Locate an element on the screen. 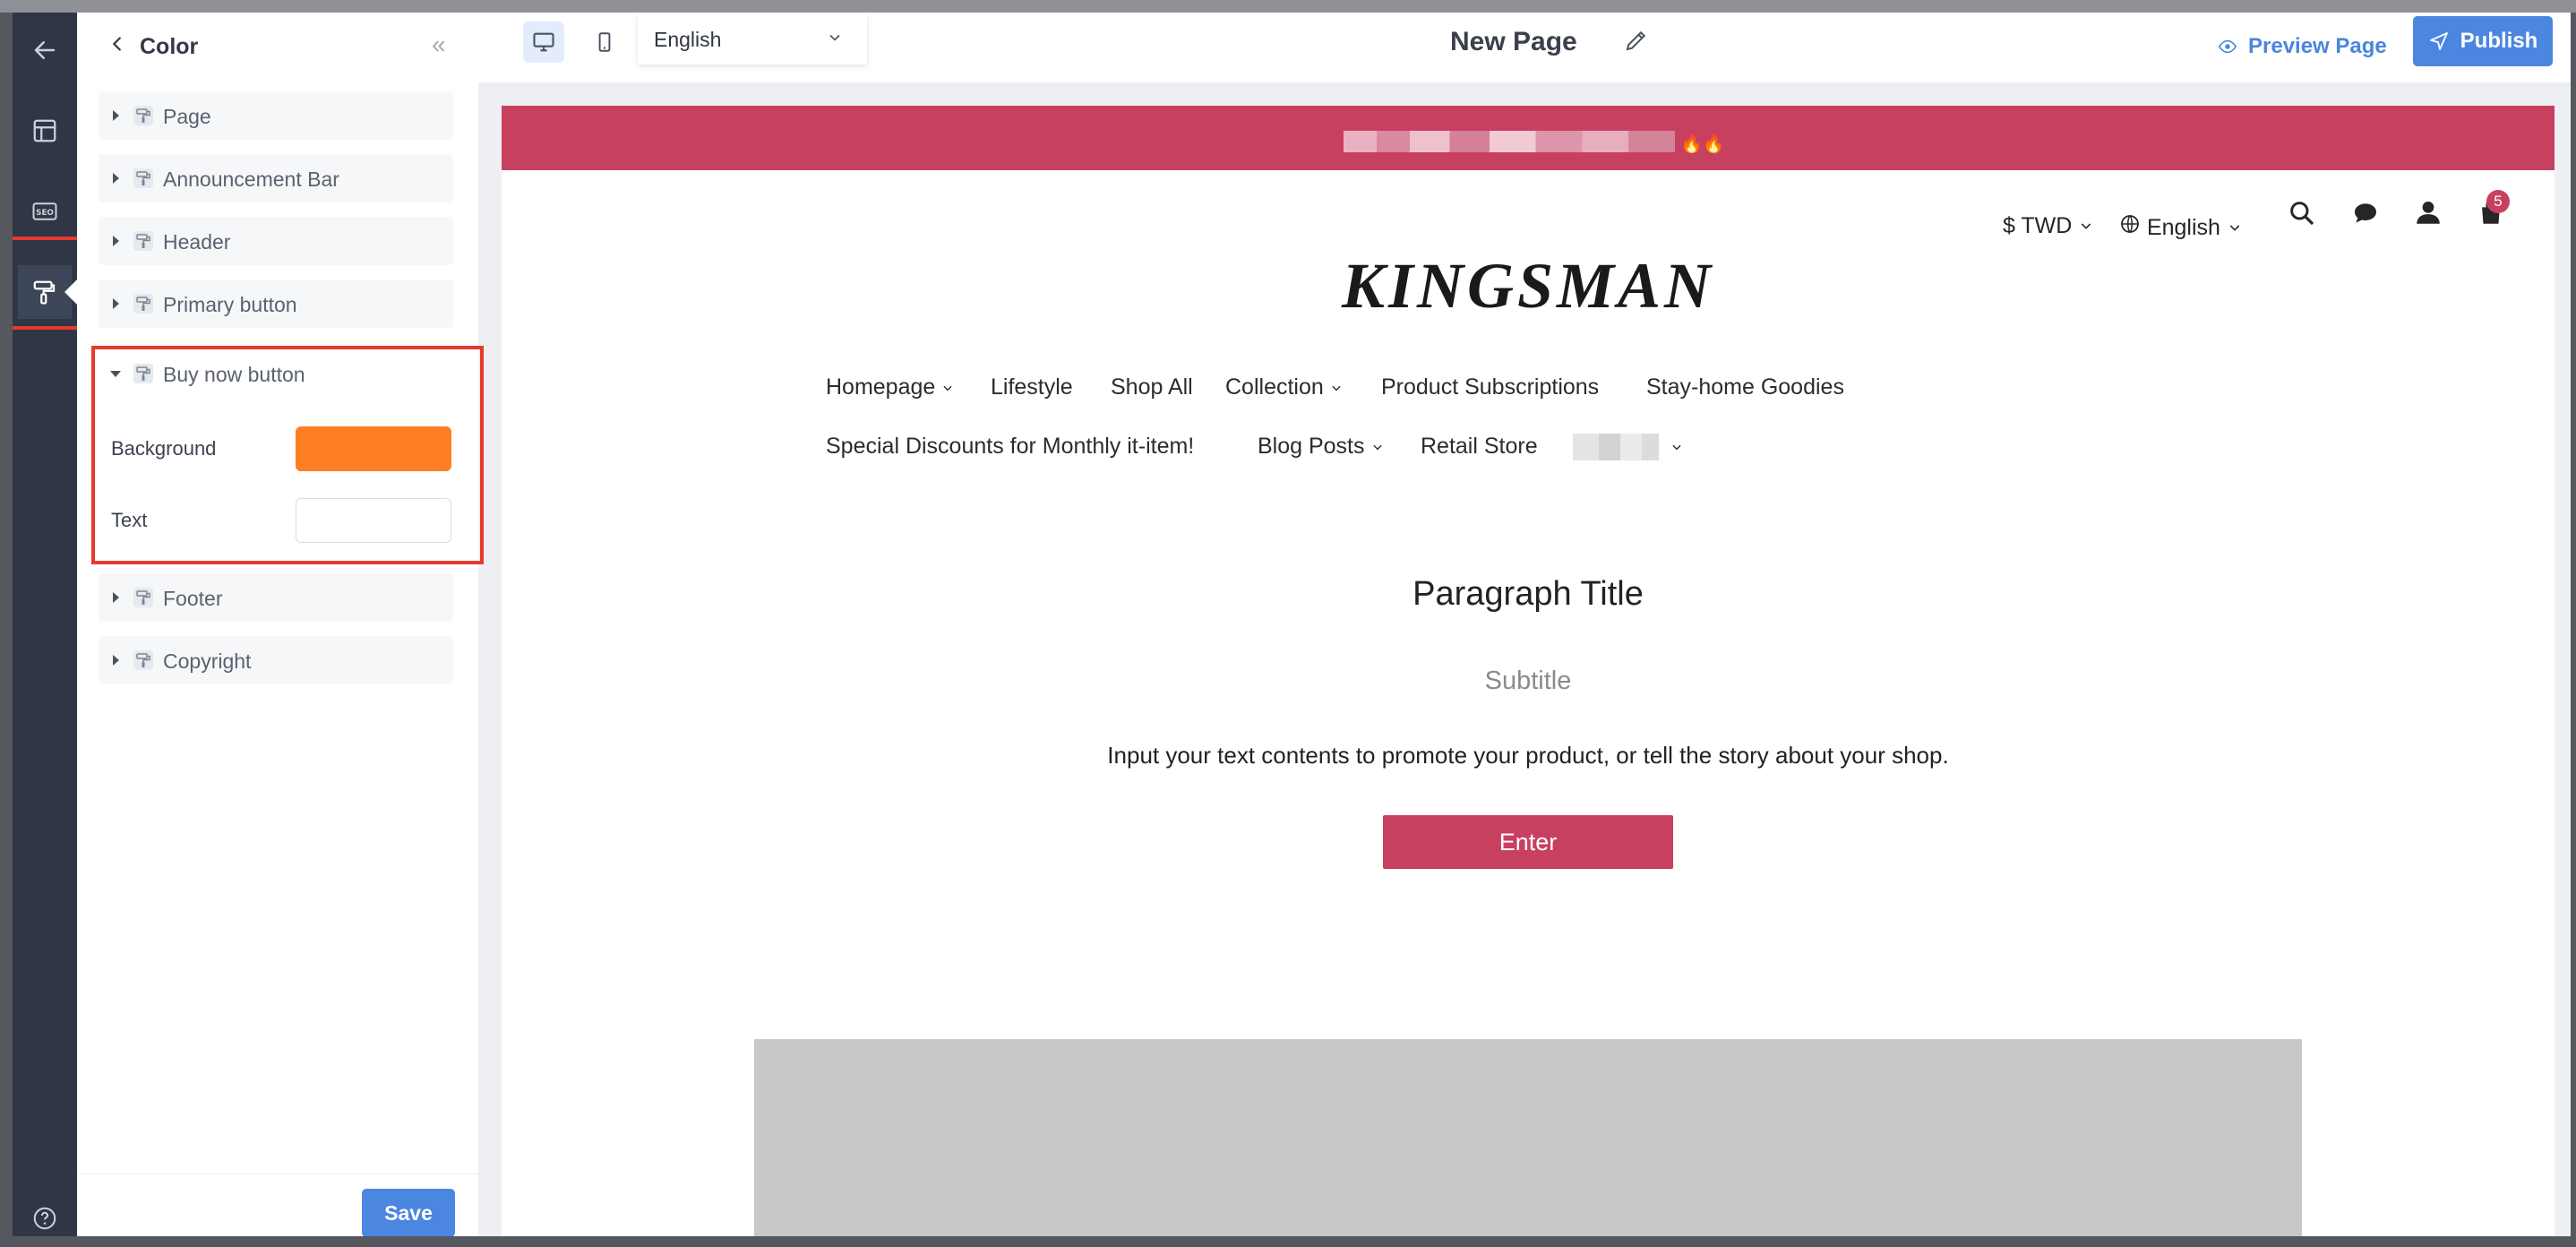 This screenshot has width=2576, height=1247. layout-icon is located at coordinates (44, 130).